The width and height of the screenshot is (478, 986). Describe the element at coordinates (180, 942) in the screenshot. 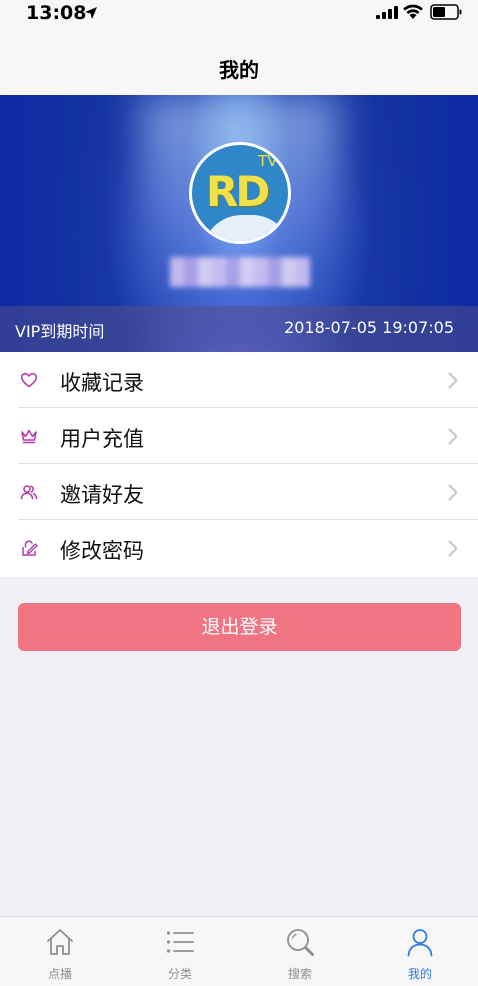

I see `list-icon` at that location.